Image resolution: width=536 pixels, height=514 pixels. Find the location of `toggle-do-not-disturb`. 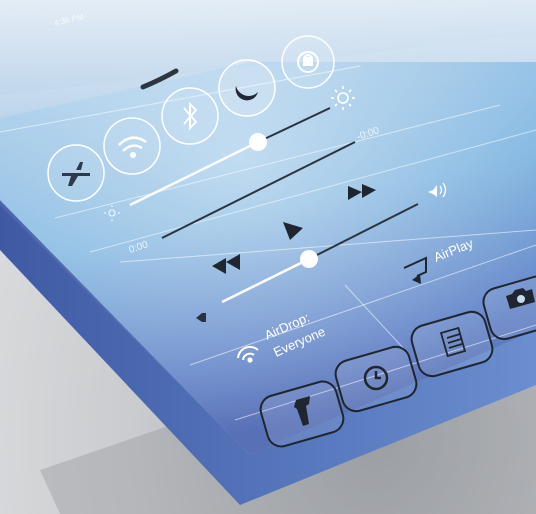

toggle-do-not-disturb is located at coordinates (247, 88).